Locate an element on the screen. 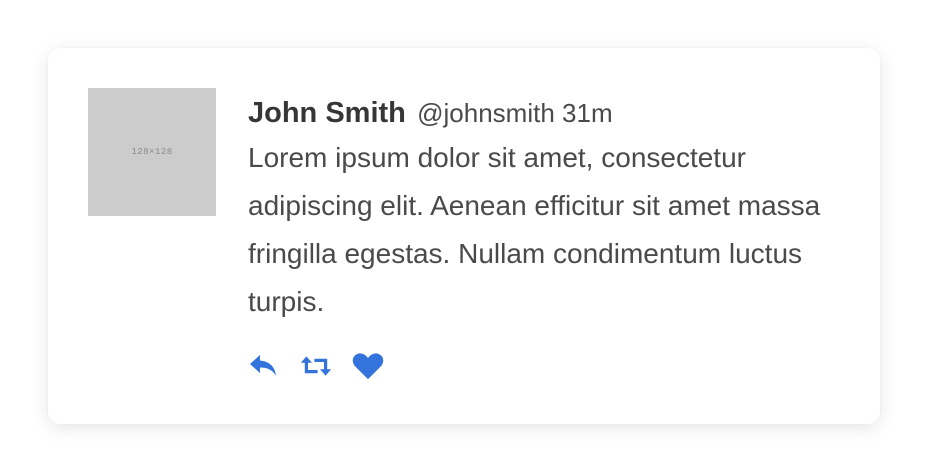 The image size is (928, 472). retweet-icon is located at coordinates (316, 366).